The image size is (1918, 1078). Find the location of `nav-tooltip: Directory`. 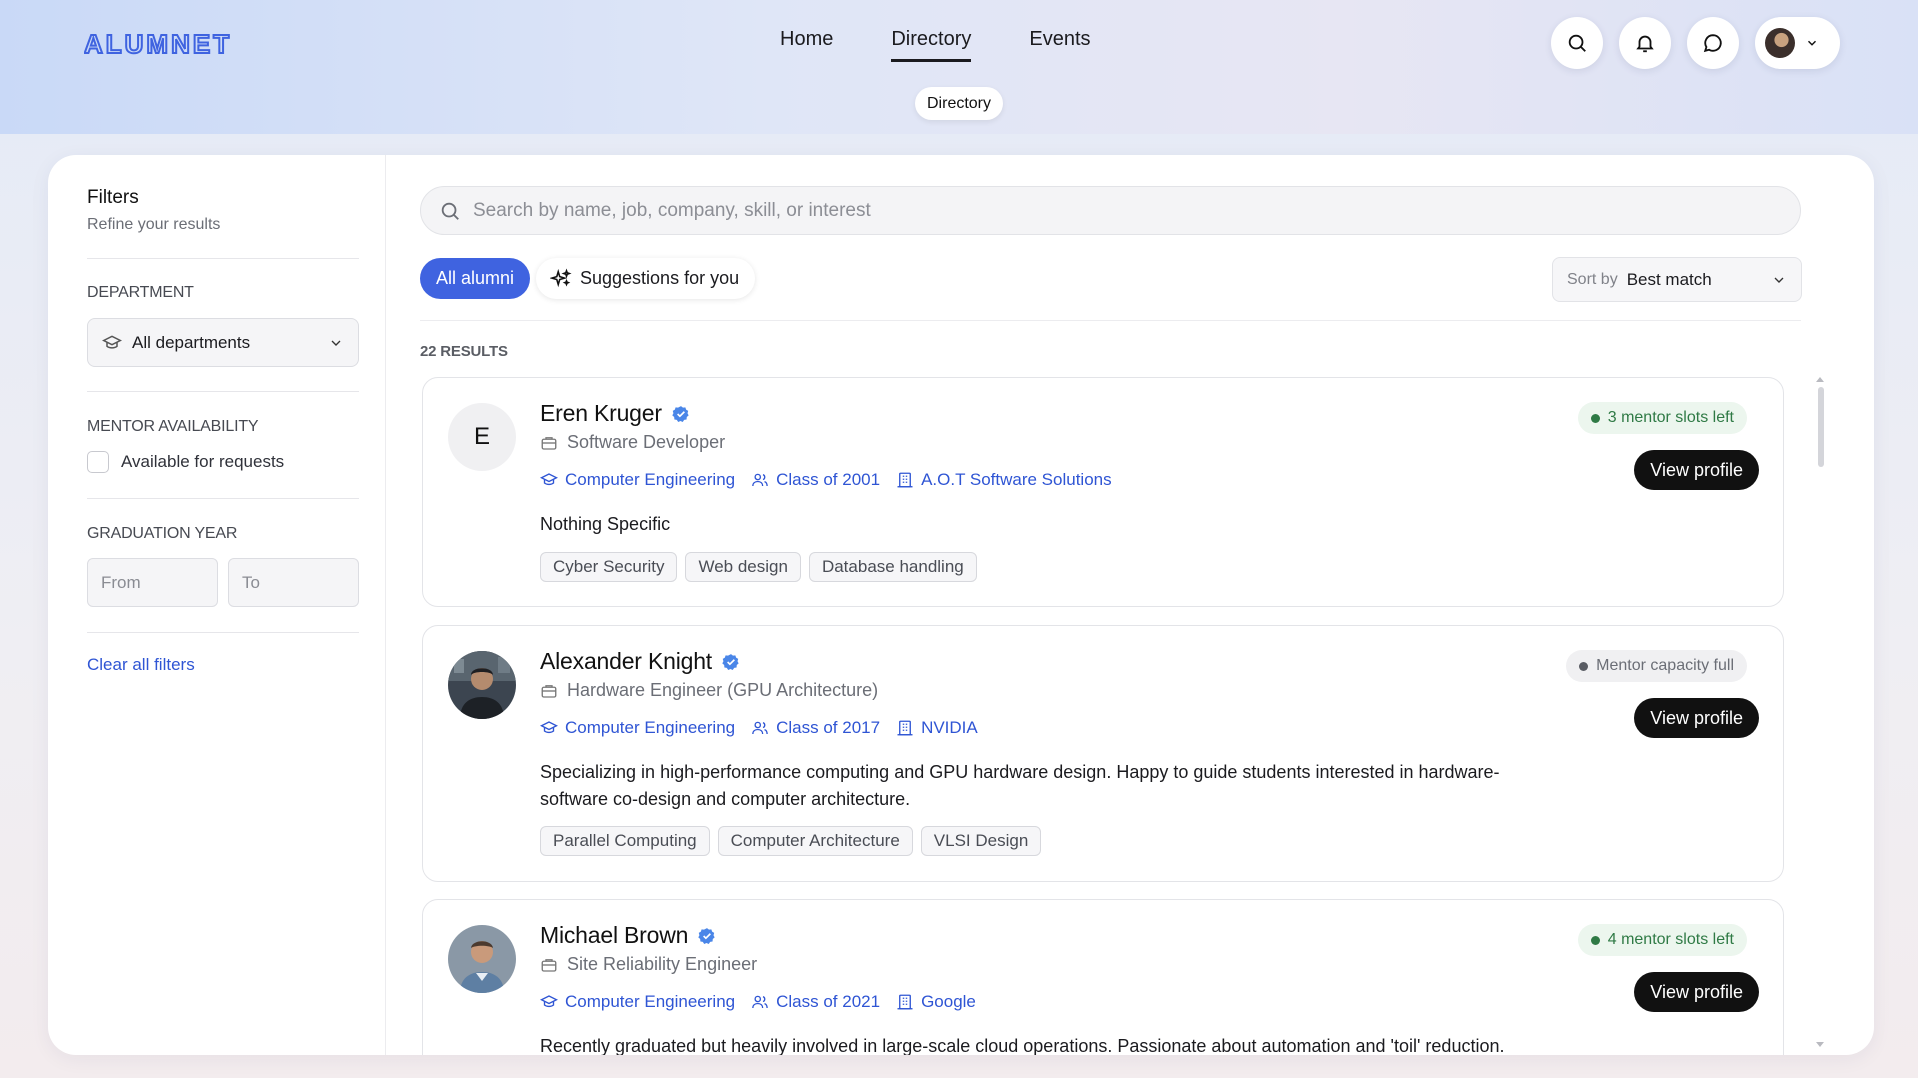

nav-tooltip: Directory is located at coordinates (959, 103).